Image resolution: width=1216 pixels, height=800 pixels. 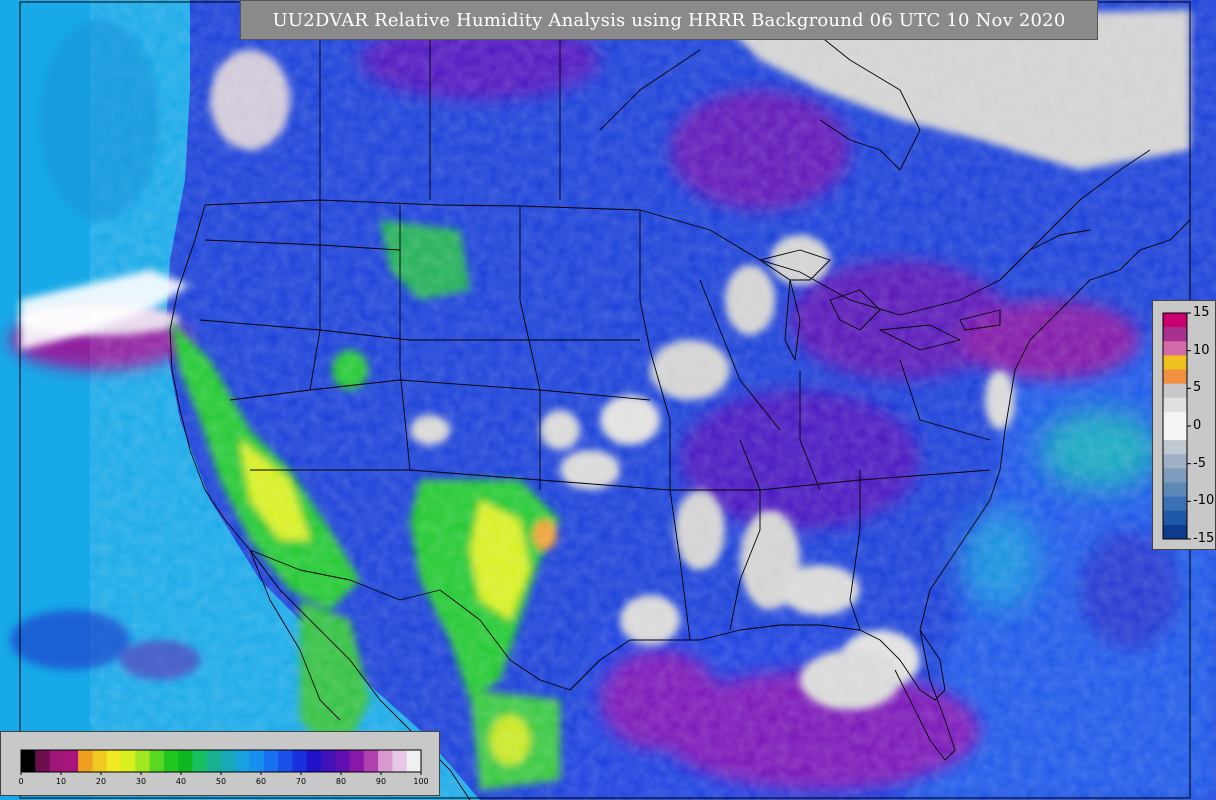 I want to click on humidity-colorbar-tick: 0, so click(x=21, y=781).